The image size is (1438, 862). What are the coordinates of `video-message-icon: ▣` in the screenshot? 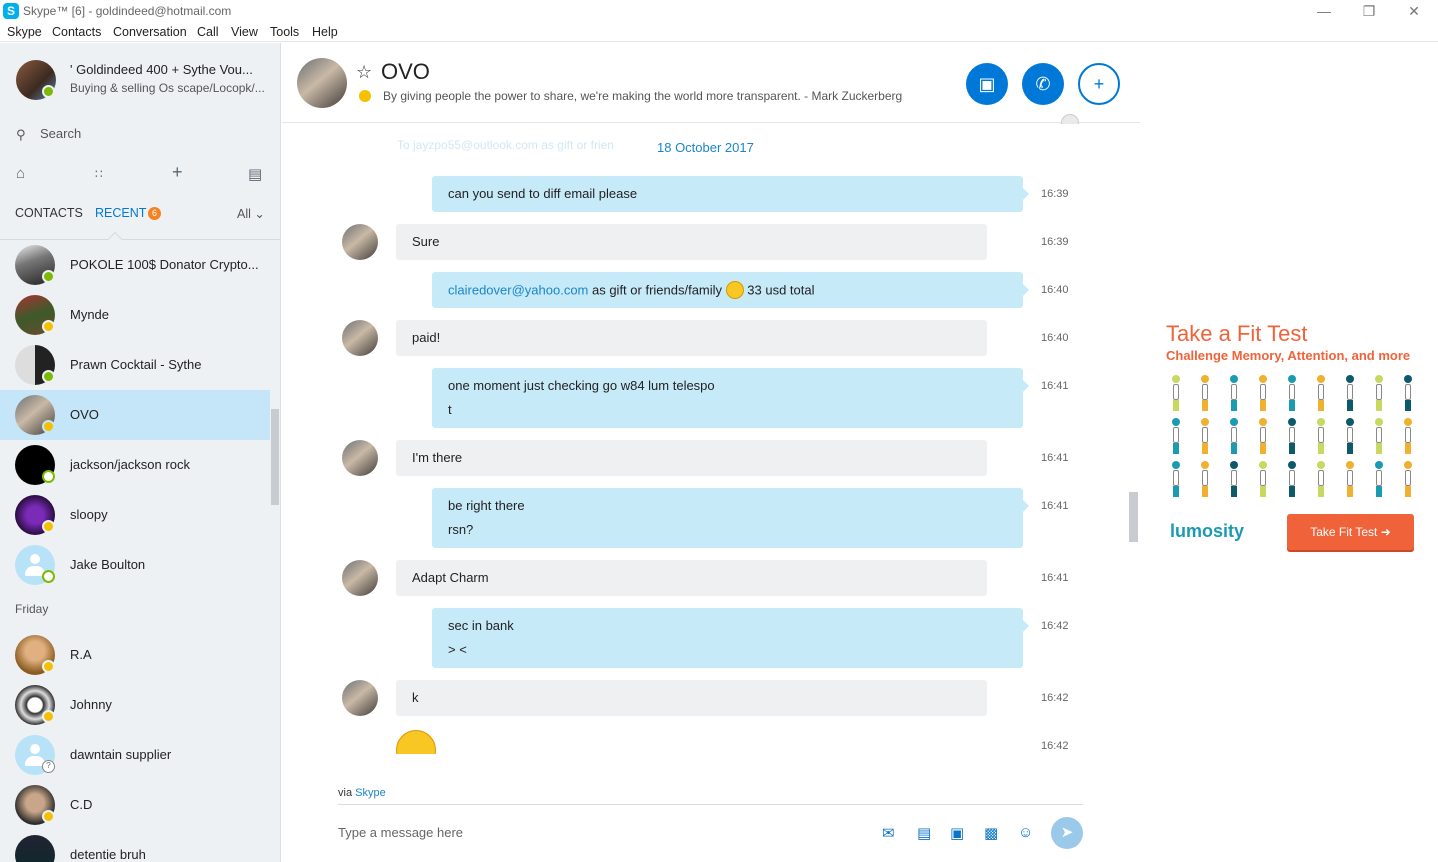 It's located at (957, 833).